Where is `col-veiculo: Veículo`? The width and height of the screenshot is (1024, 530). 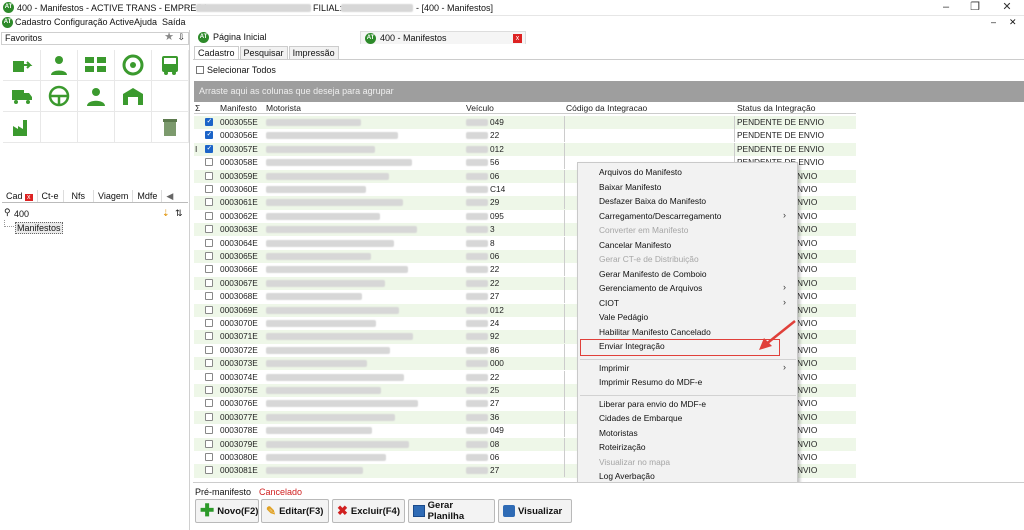 col-veiculo: Veículo is located at coordinates (480, 108).